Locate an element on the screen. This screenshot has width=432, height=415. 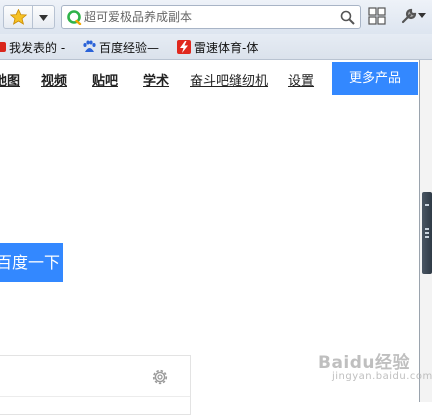
bookmark-label: 雷速体育-体 is located at coordinates (226, 48).